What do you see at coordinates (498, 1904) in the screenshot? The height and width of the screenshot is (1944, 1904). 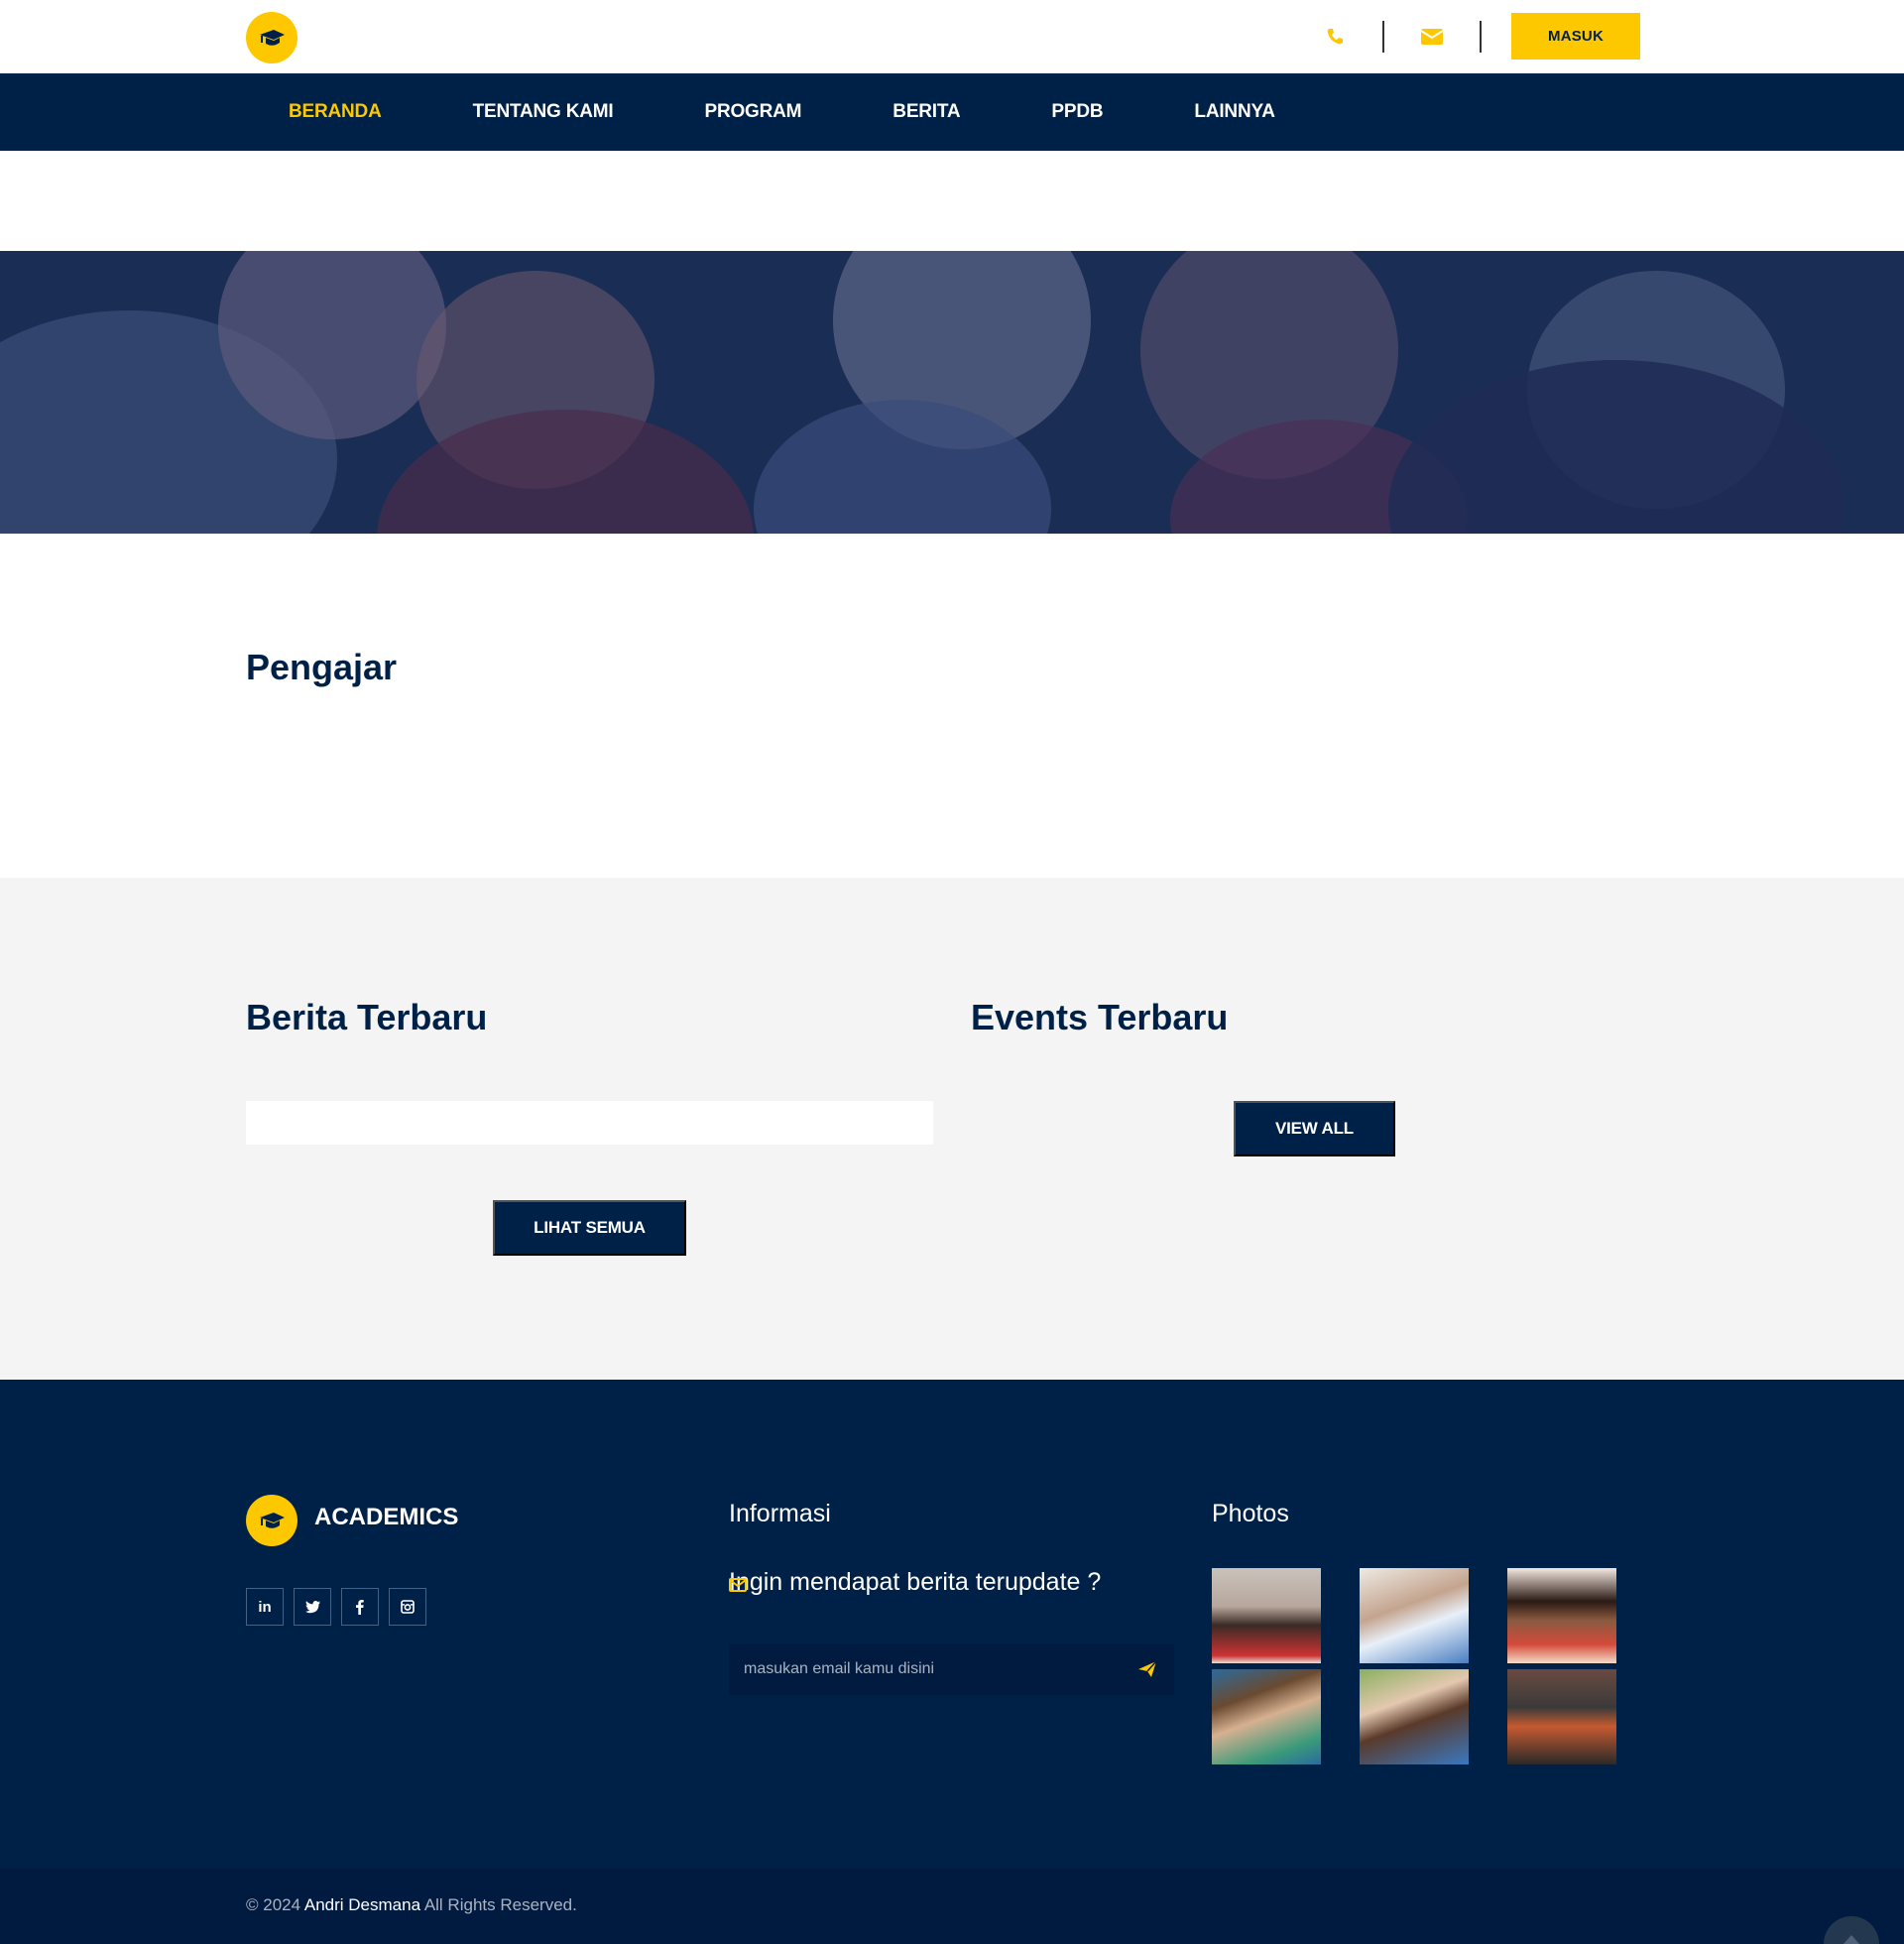 I see `copyright-suffix: All Rights Reserved.` at bounding box center [498, 1904].